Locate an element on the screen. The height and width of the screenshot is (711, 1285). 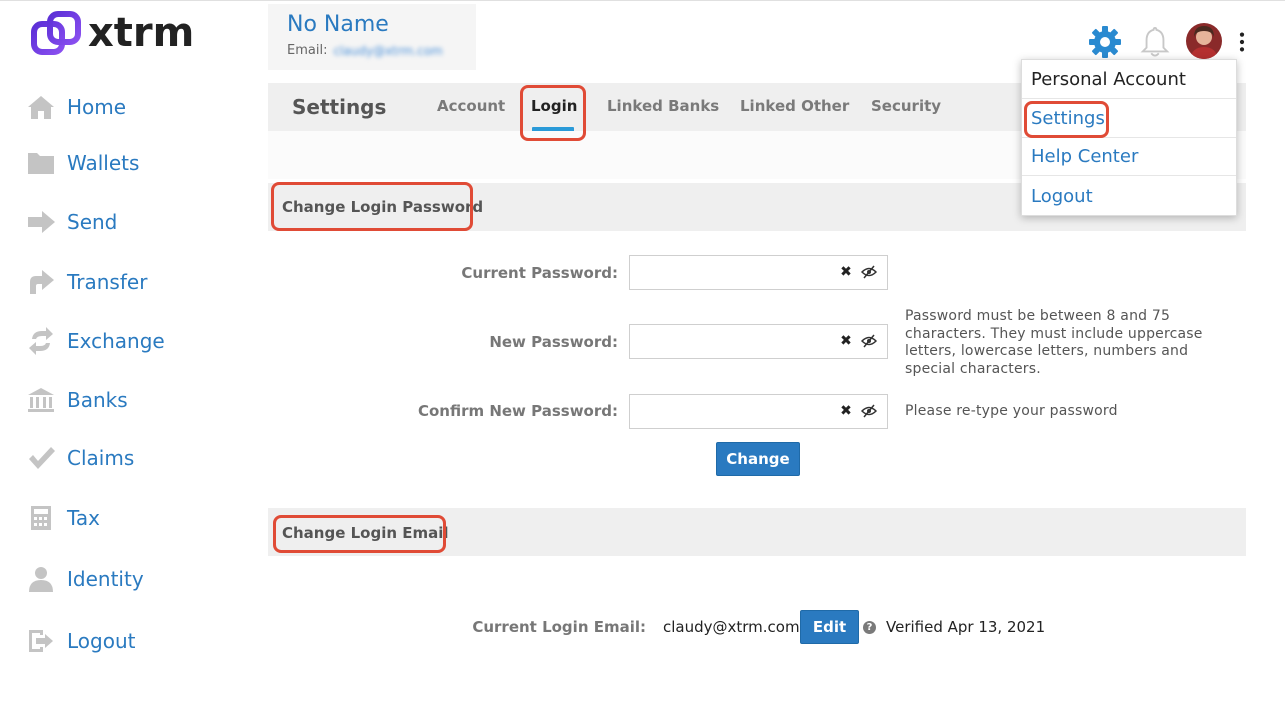
sidebar-item-send: Send is located at coordinates (70, 222).